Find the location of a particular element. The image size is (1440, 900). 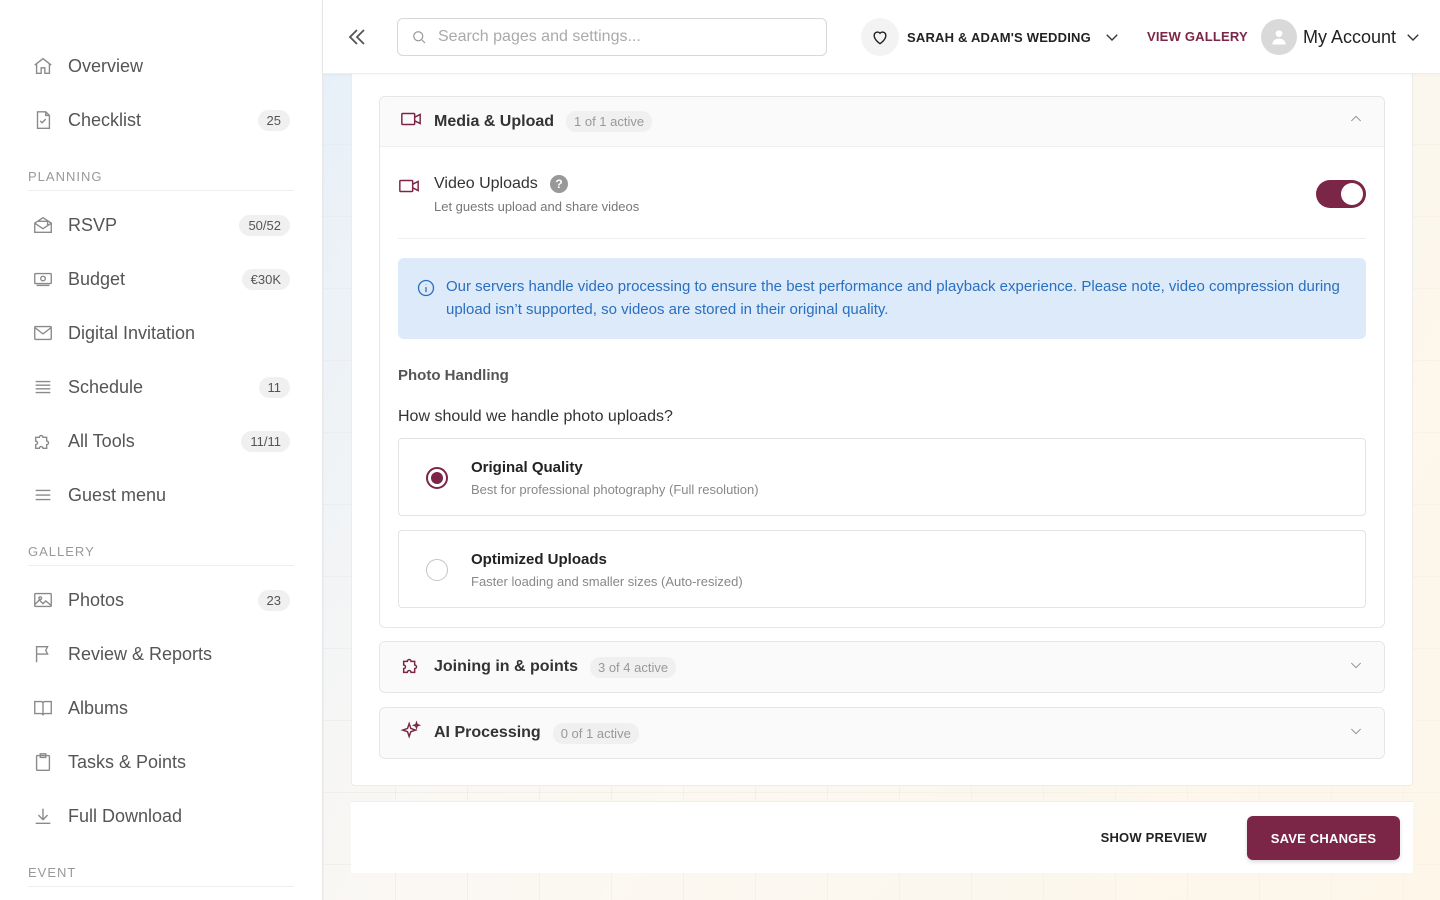

count-badge: 50/52 is located at coordinates (264, 225).